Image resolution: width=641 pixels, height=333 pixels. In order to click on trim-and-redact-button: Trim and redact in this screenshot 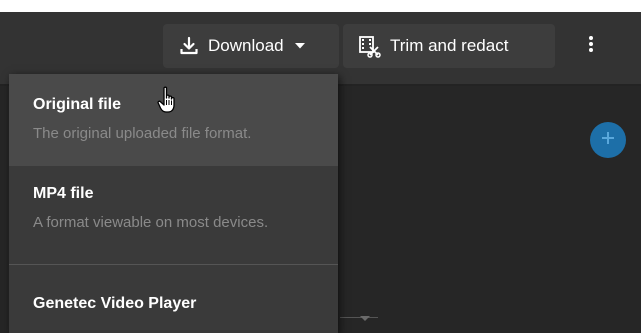, I will do `click(449, 46)`.